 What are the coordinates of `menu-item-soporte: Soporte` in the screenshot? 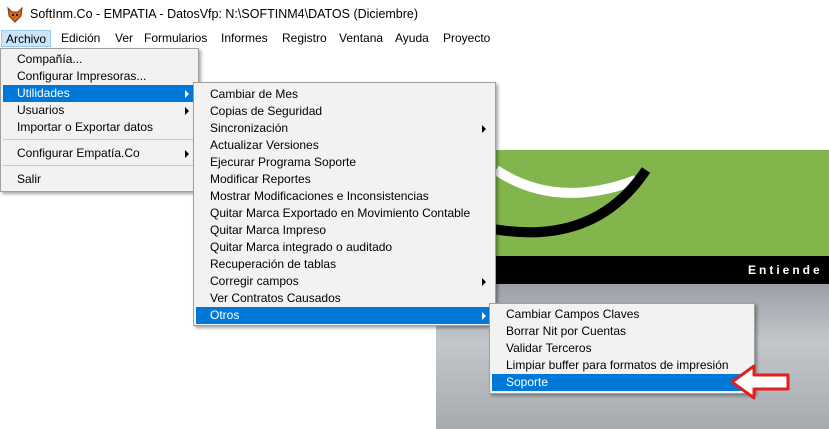 It's located at (621, 382).